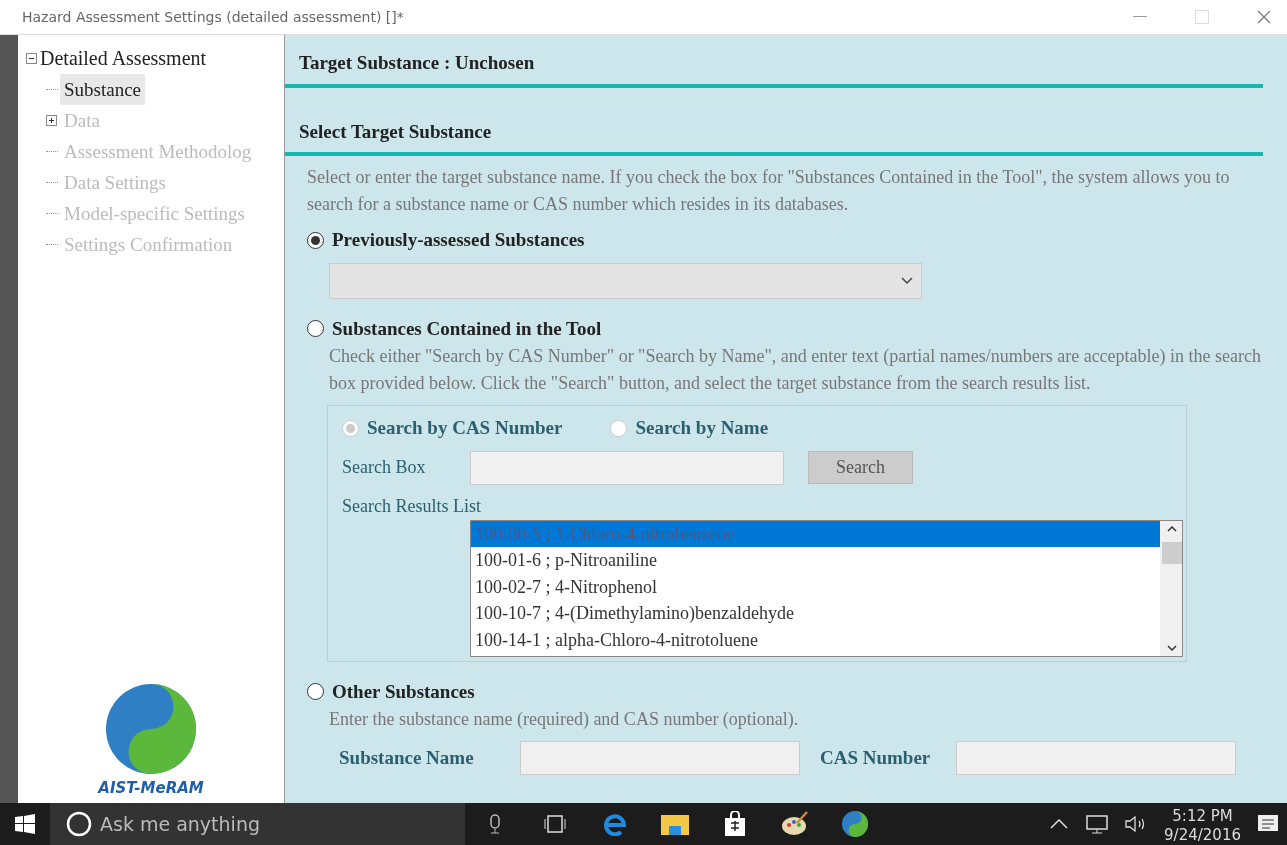 This screenshot has height=845, width=1287. What do you see at coordinates (31, 58) in the screenshot?
I see `collapse-icon` at bounding box center [31, 58].